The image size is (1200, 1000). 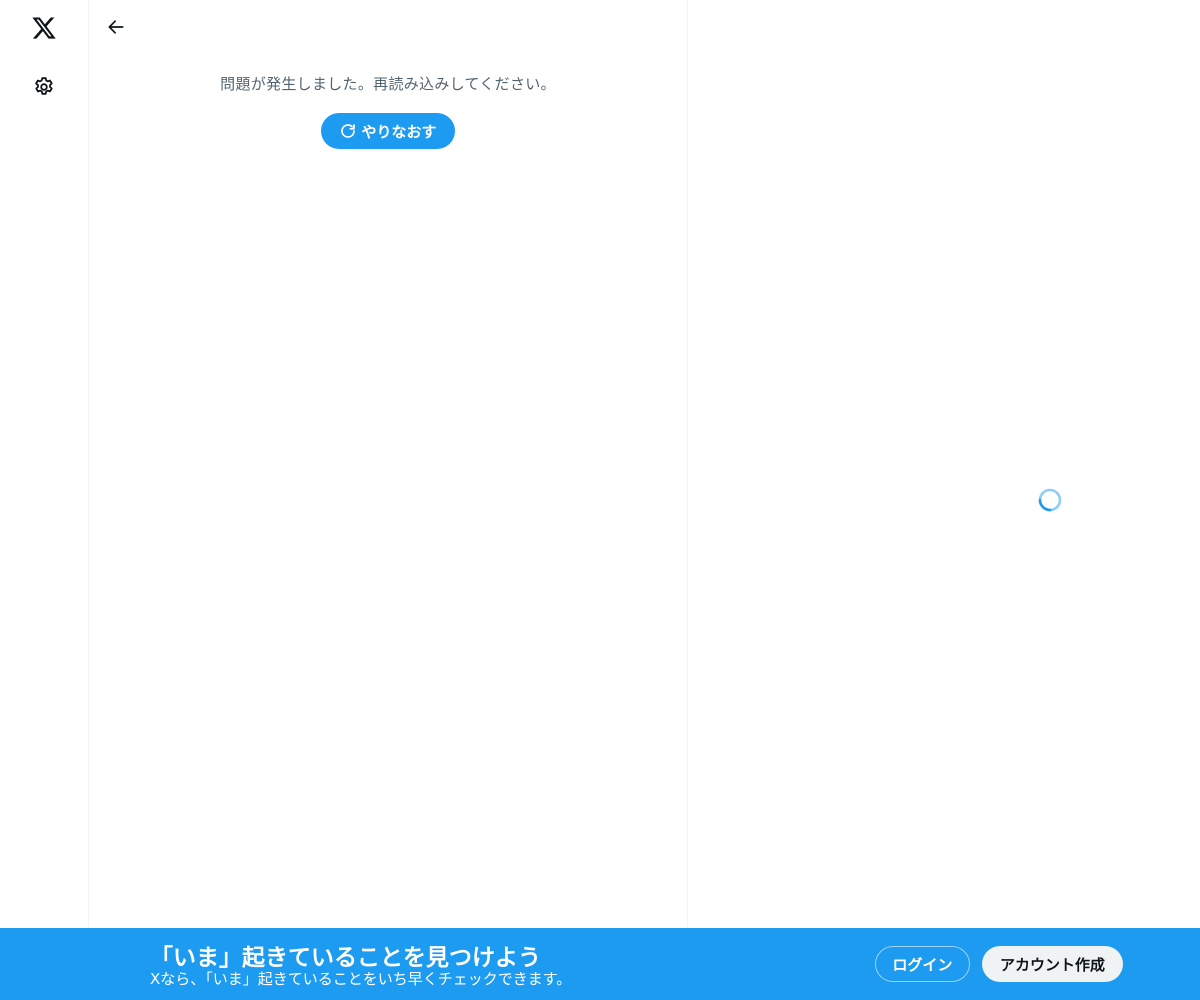 I want to click on bar-subtitle: Xなら、「いま」起きていることをいち早くチェックできます。, so click(x=361, y=979).